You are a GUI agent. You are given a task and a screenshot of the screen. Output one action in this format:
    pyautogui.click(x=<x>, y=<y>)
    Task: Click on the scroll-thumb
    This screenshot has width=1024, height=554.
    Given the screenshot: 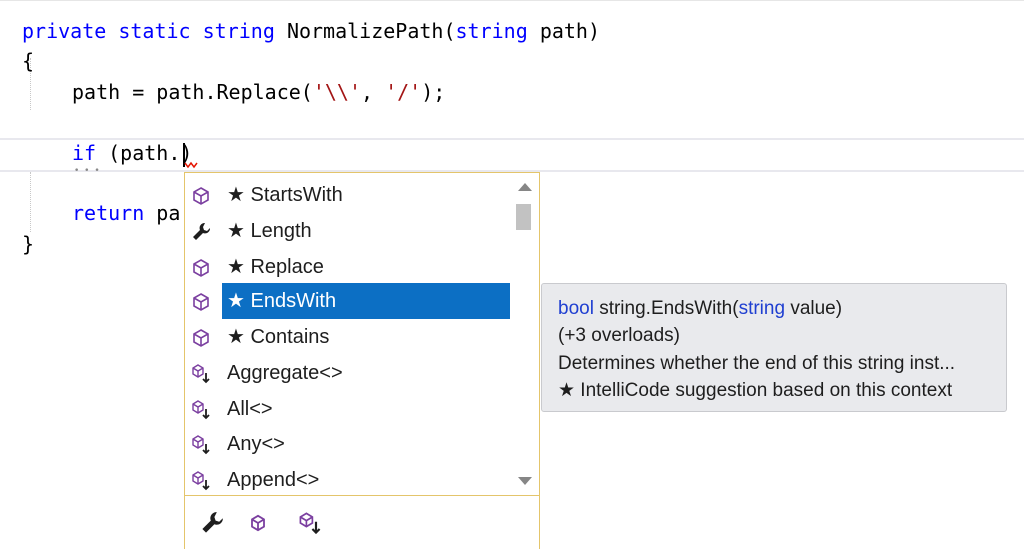 What is the action you would take?
    pyautogui.click(x=523, y=217)
    